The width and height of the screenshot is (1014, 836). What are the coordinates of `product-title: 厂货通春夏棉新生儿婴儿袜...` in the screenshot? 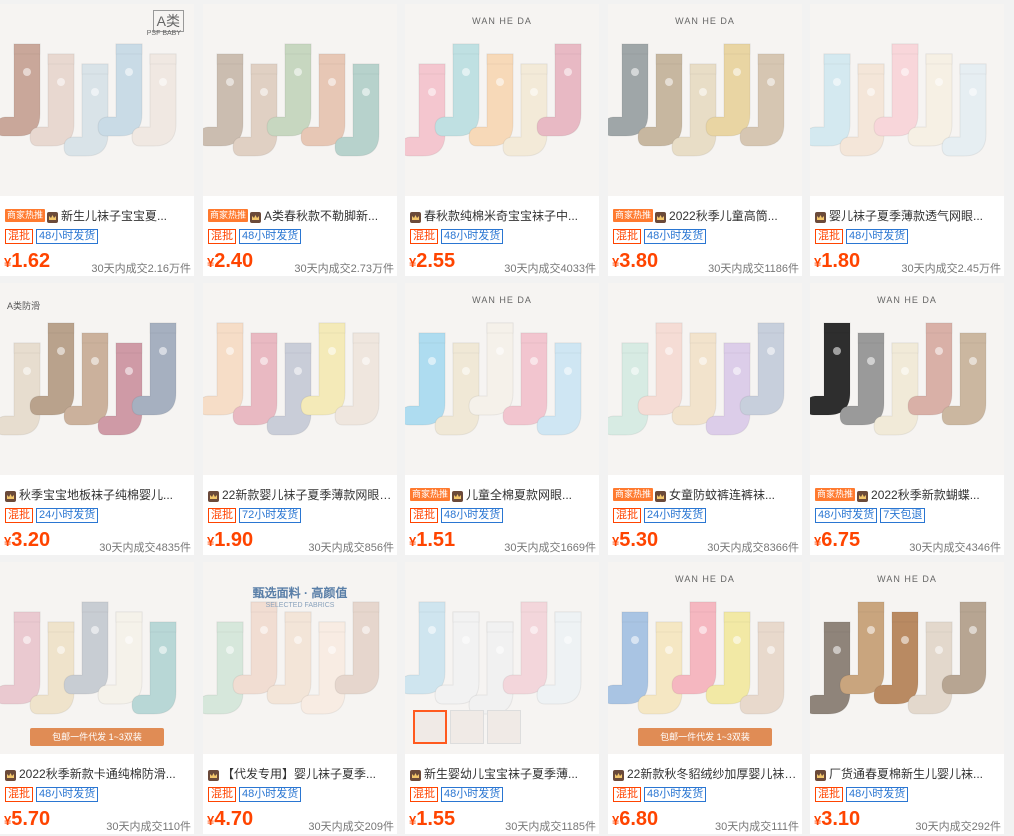 It's located at (906, 773).